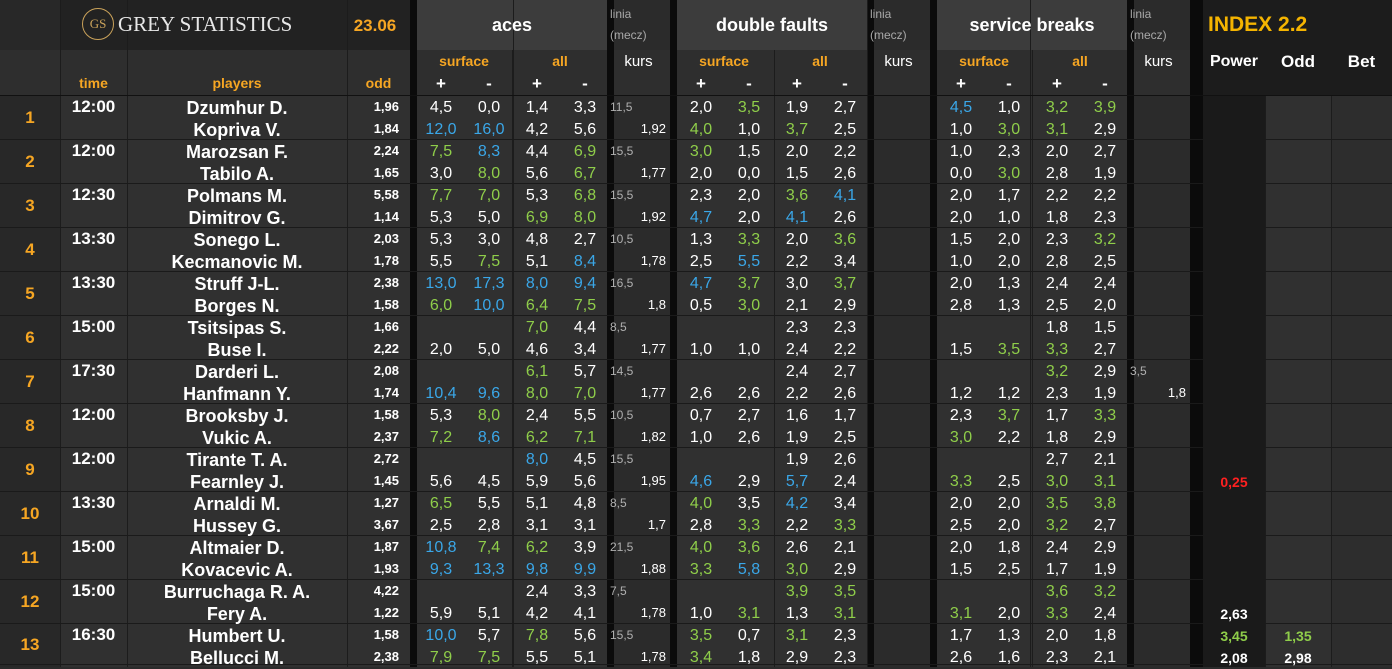  What do you see at coordinates (489, 657) in the screenshot?
I see `aces-stat-cell: 7,5` at bounding box center [489, 657].